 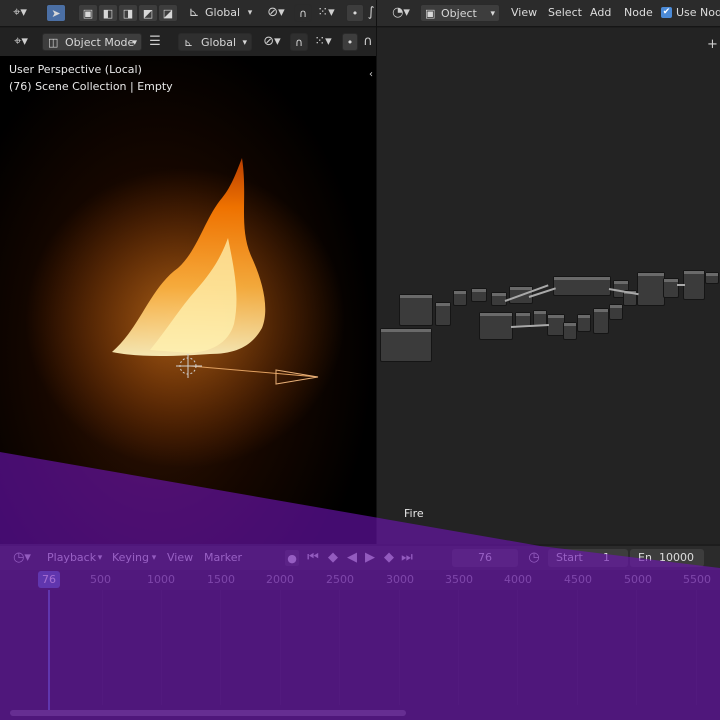 What do you see at coordinates (401, 13) in the screenshot?
I see `node-editor-type-icon: ◔▾` at bounding box center [401, 13].